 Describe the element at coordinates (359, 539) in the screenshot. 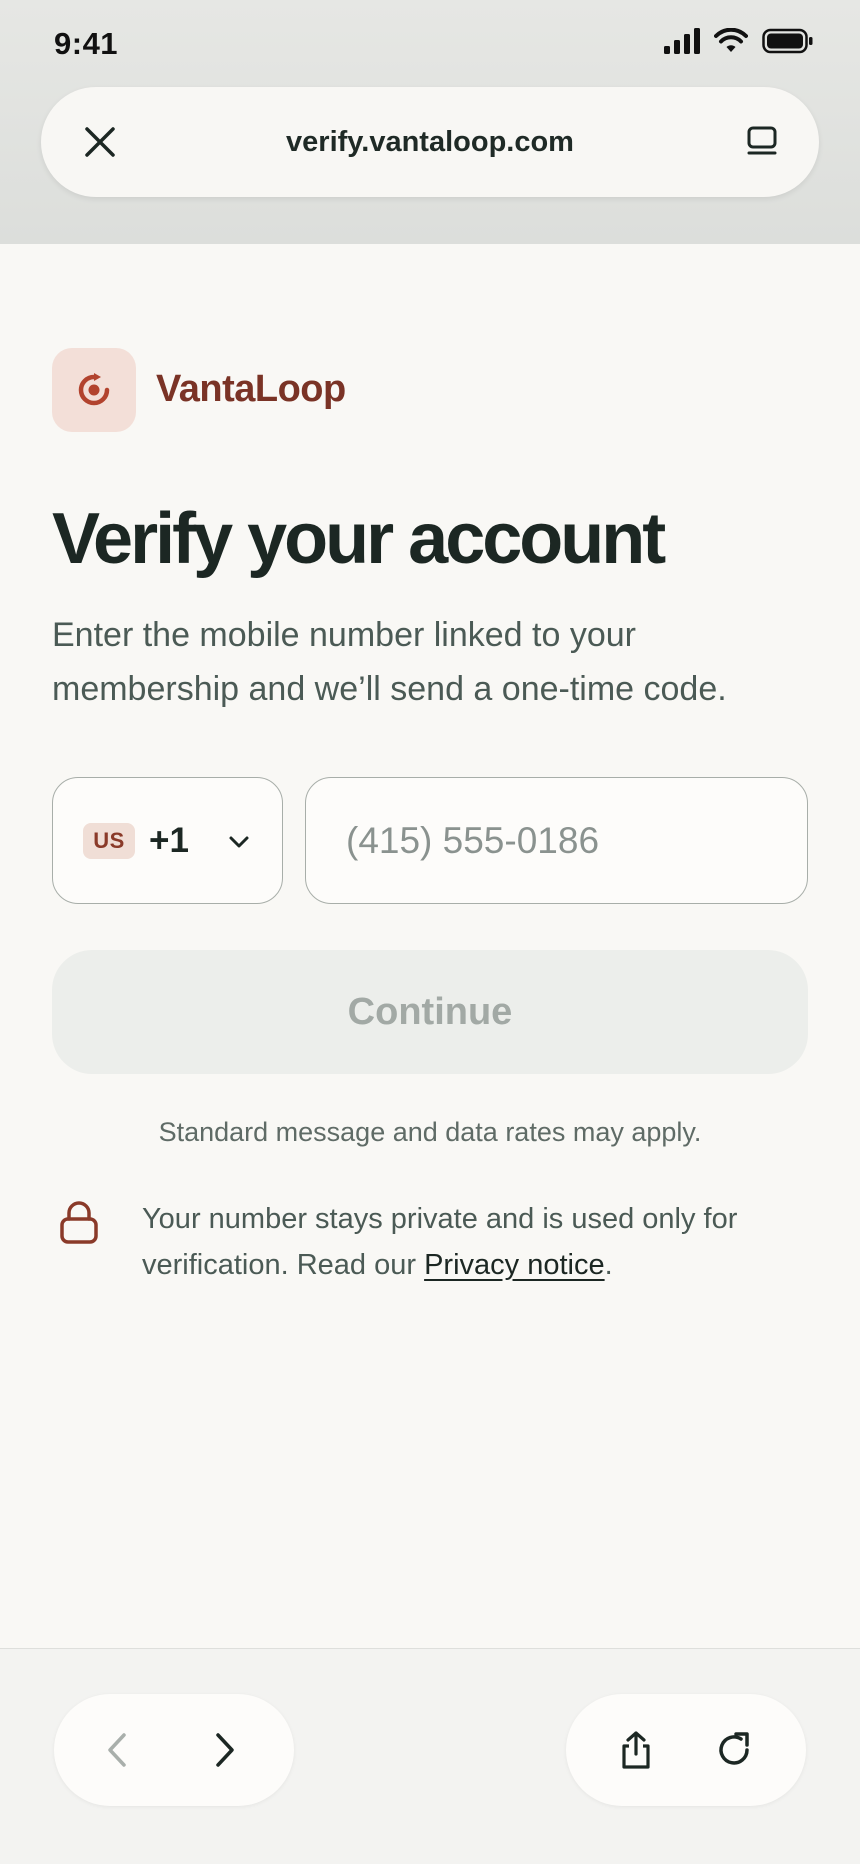

I see `page-title: Verify your account` at that location.